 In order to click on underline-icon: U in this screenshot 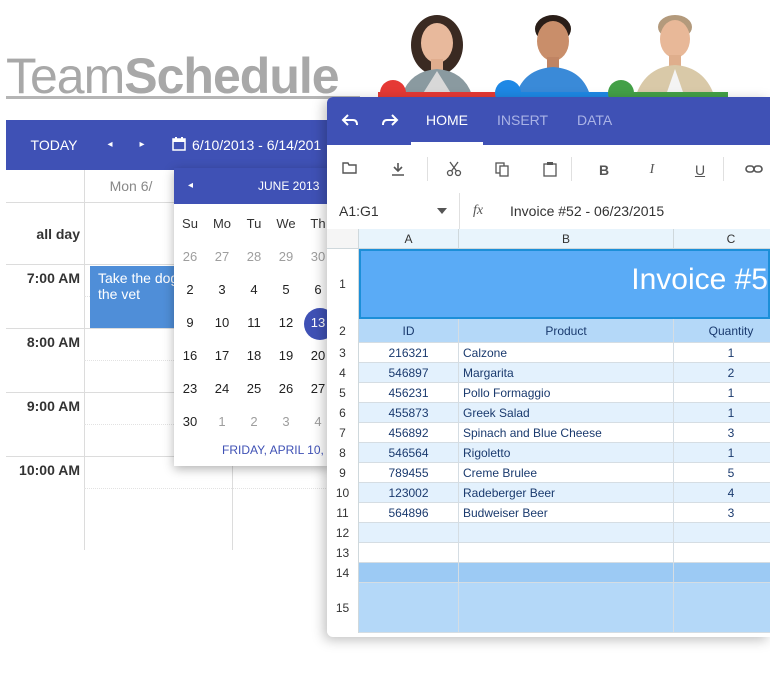, I will do `click(700, 170)`.